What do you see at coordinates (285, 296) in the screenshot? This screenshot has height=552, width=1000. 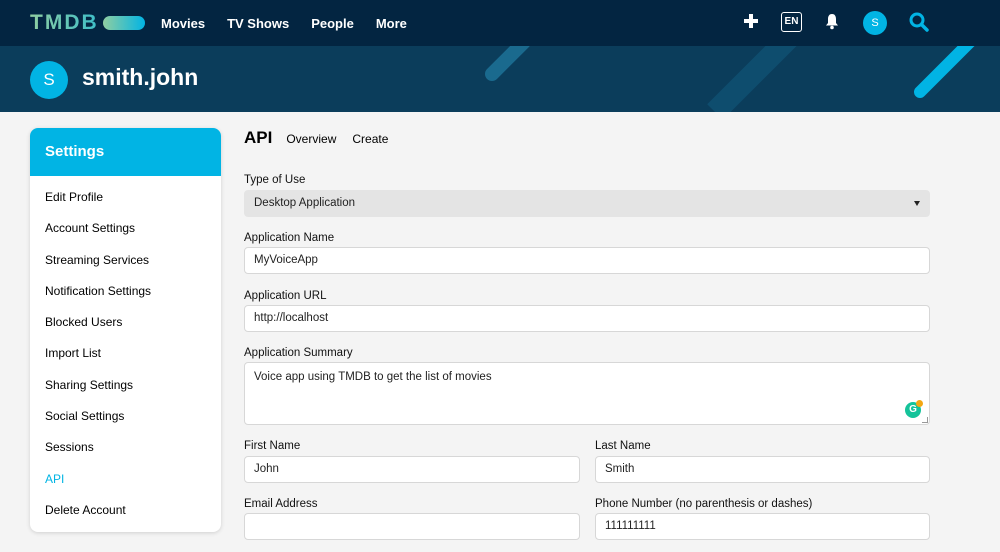 I see `app-url-label: Application URL` at bounding box center [285, 296].